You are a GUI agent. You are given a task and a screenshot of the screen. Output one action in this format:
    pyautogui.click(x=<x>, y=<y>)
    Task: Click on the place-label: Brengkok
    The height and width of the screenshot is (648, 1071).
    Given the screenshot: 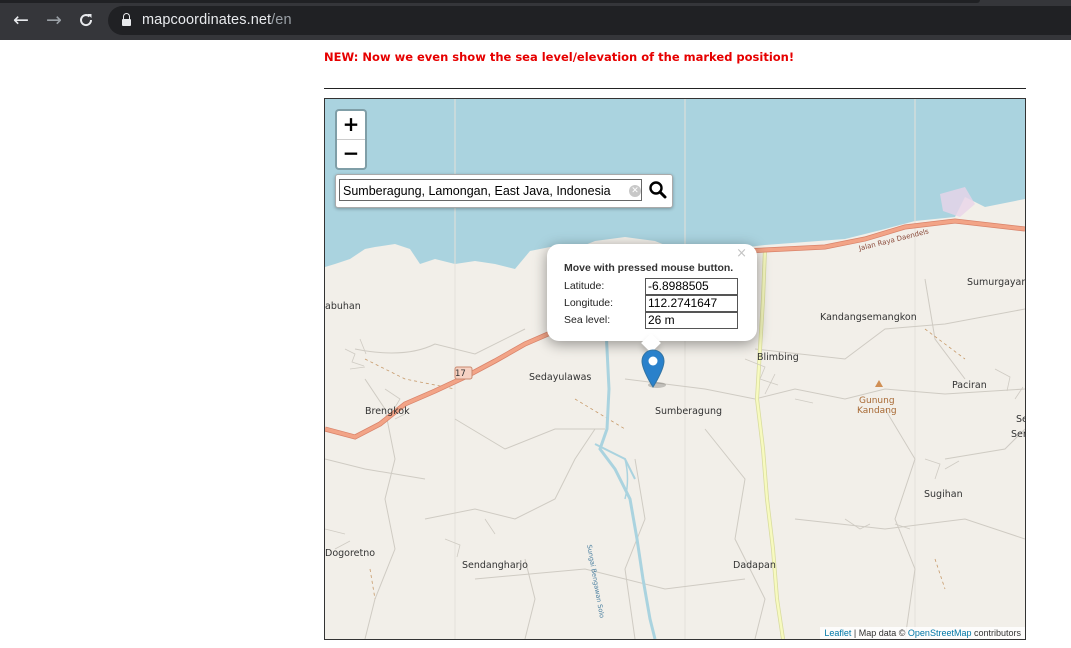 What is the action you would take?
    pyautogui.click(x=387, y=411)
    